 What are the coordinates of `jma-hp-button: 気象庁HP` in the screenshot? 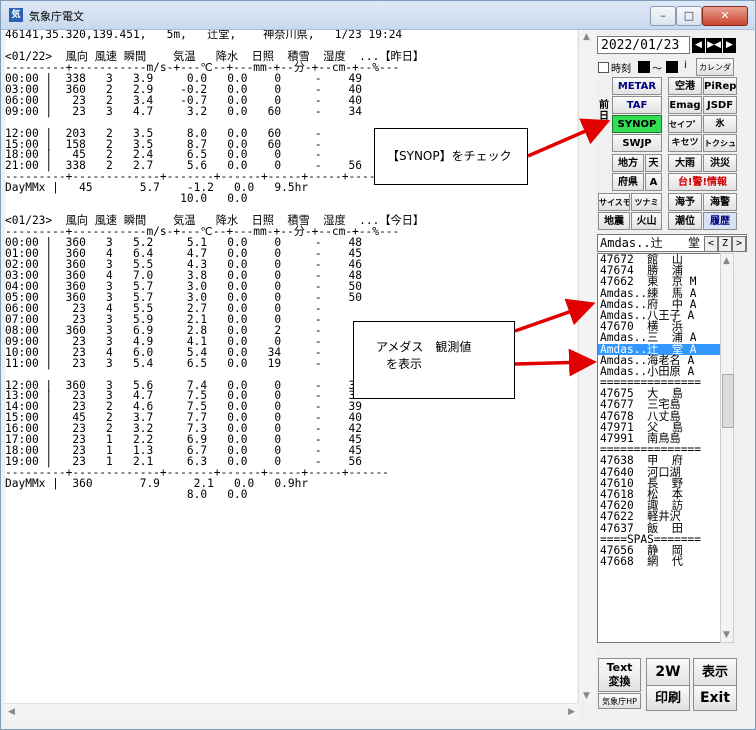 It's located at (619, 701).